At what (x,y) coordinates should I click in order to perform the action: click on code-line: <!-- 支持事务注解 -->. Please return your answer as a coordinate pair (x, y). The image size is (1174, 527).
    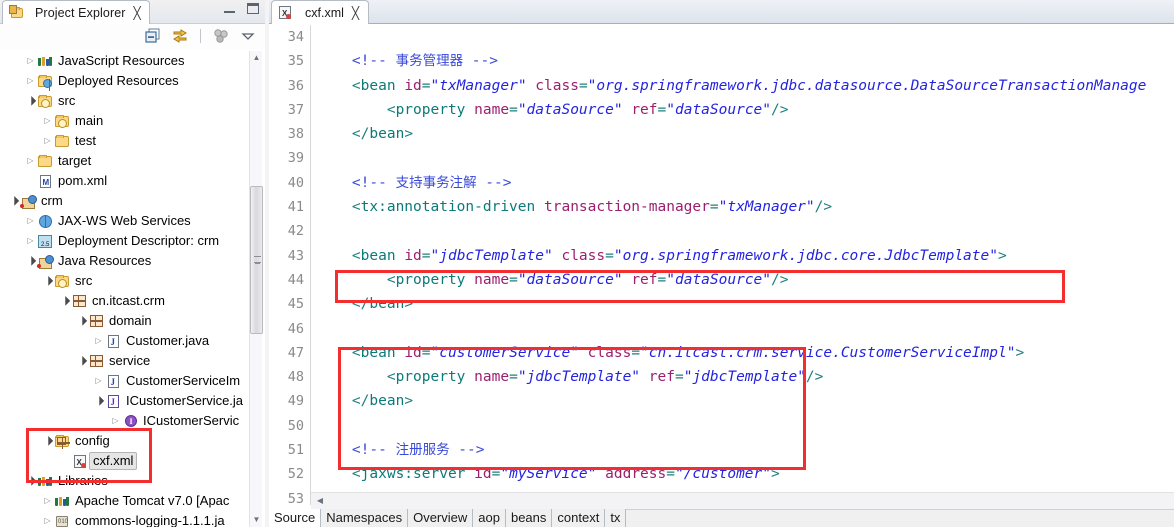
    Looking at the image, I should click on (745, 183).